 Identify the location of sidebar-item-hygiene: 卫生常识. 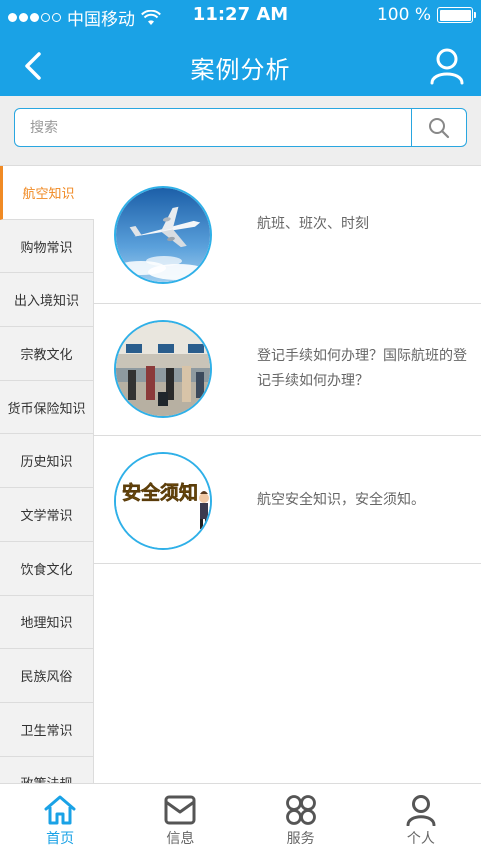
(47, 729).